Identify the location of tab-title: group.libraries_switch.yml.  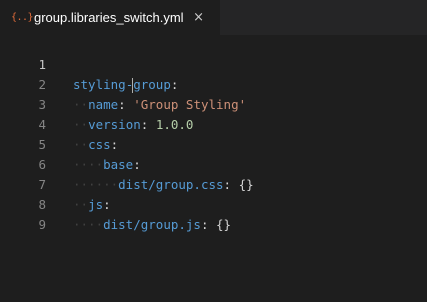
(109, 17).